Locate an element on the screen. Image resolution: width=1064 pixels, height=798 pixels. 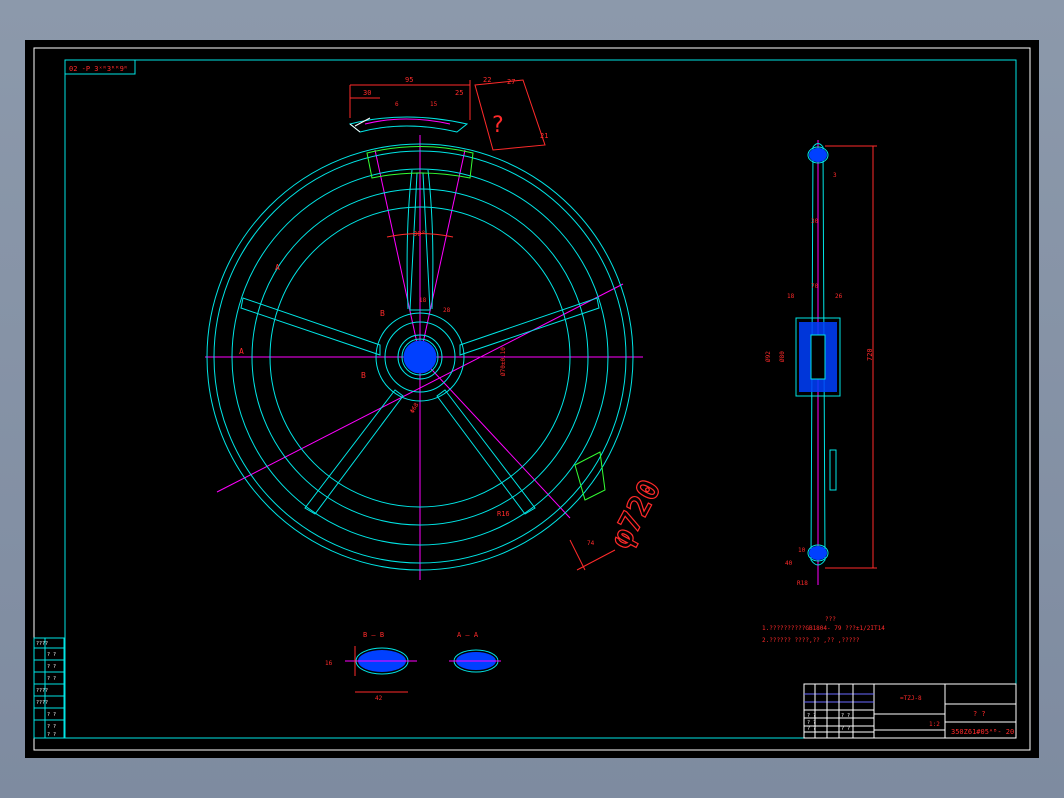
part-code: 350Z61#05ᴬᴮ- 20 is located at coordinates (982, 731).